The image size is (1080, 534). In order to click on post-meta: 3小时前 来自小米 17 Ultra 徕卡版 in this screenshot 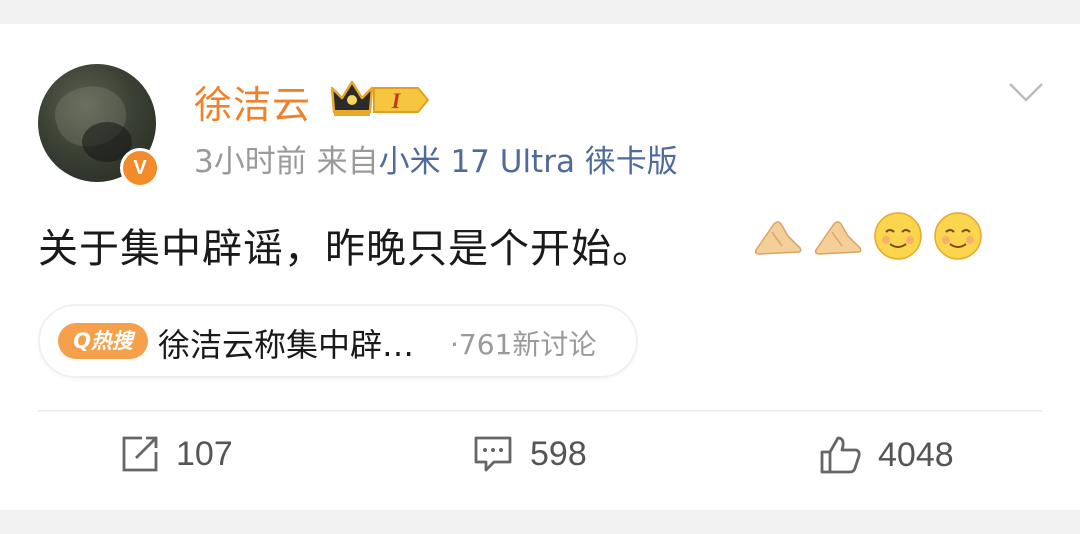, I will do `click(436, 158)`.